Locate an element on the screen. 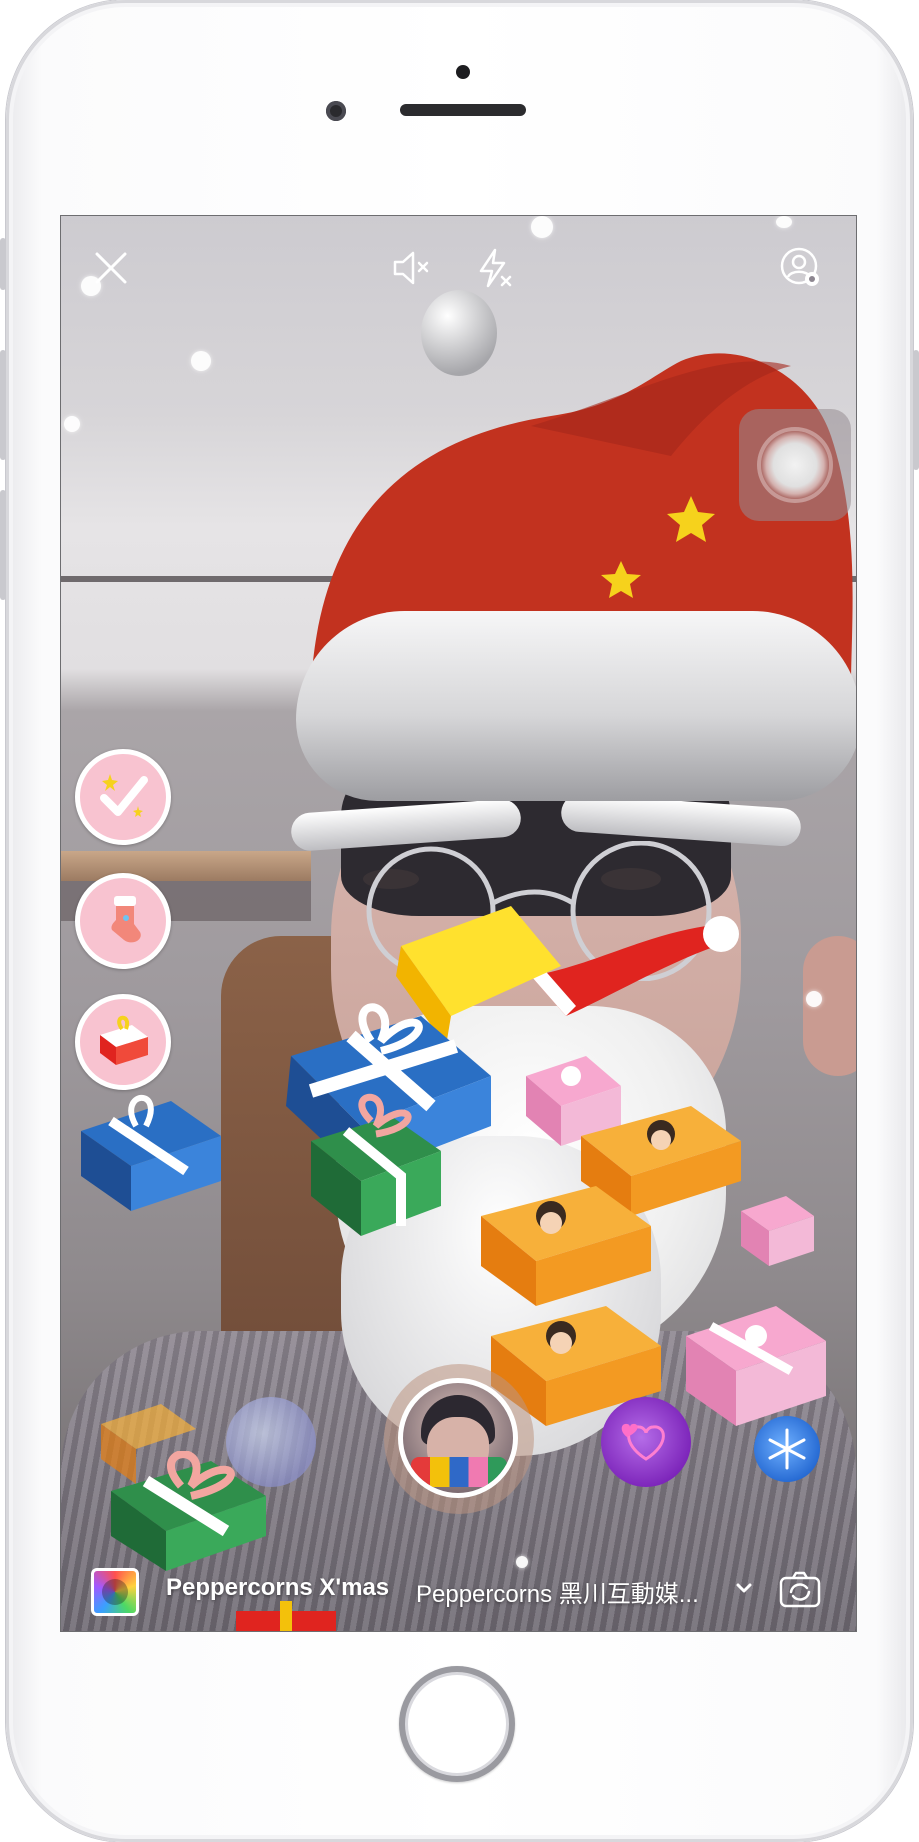  nose-santa-hat is located at coordinates (635, 966).